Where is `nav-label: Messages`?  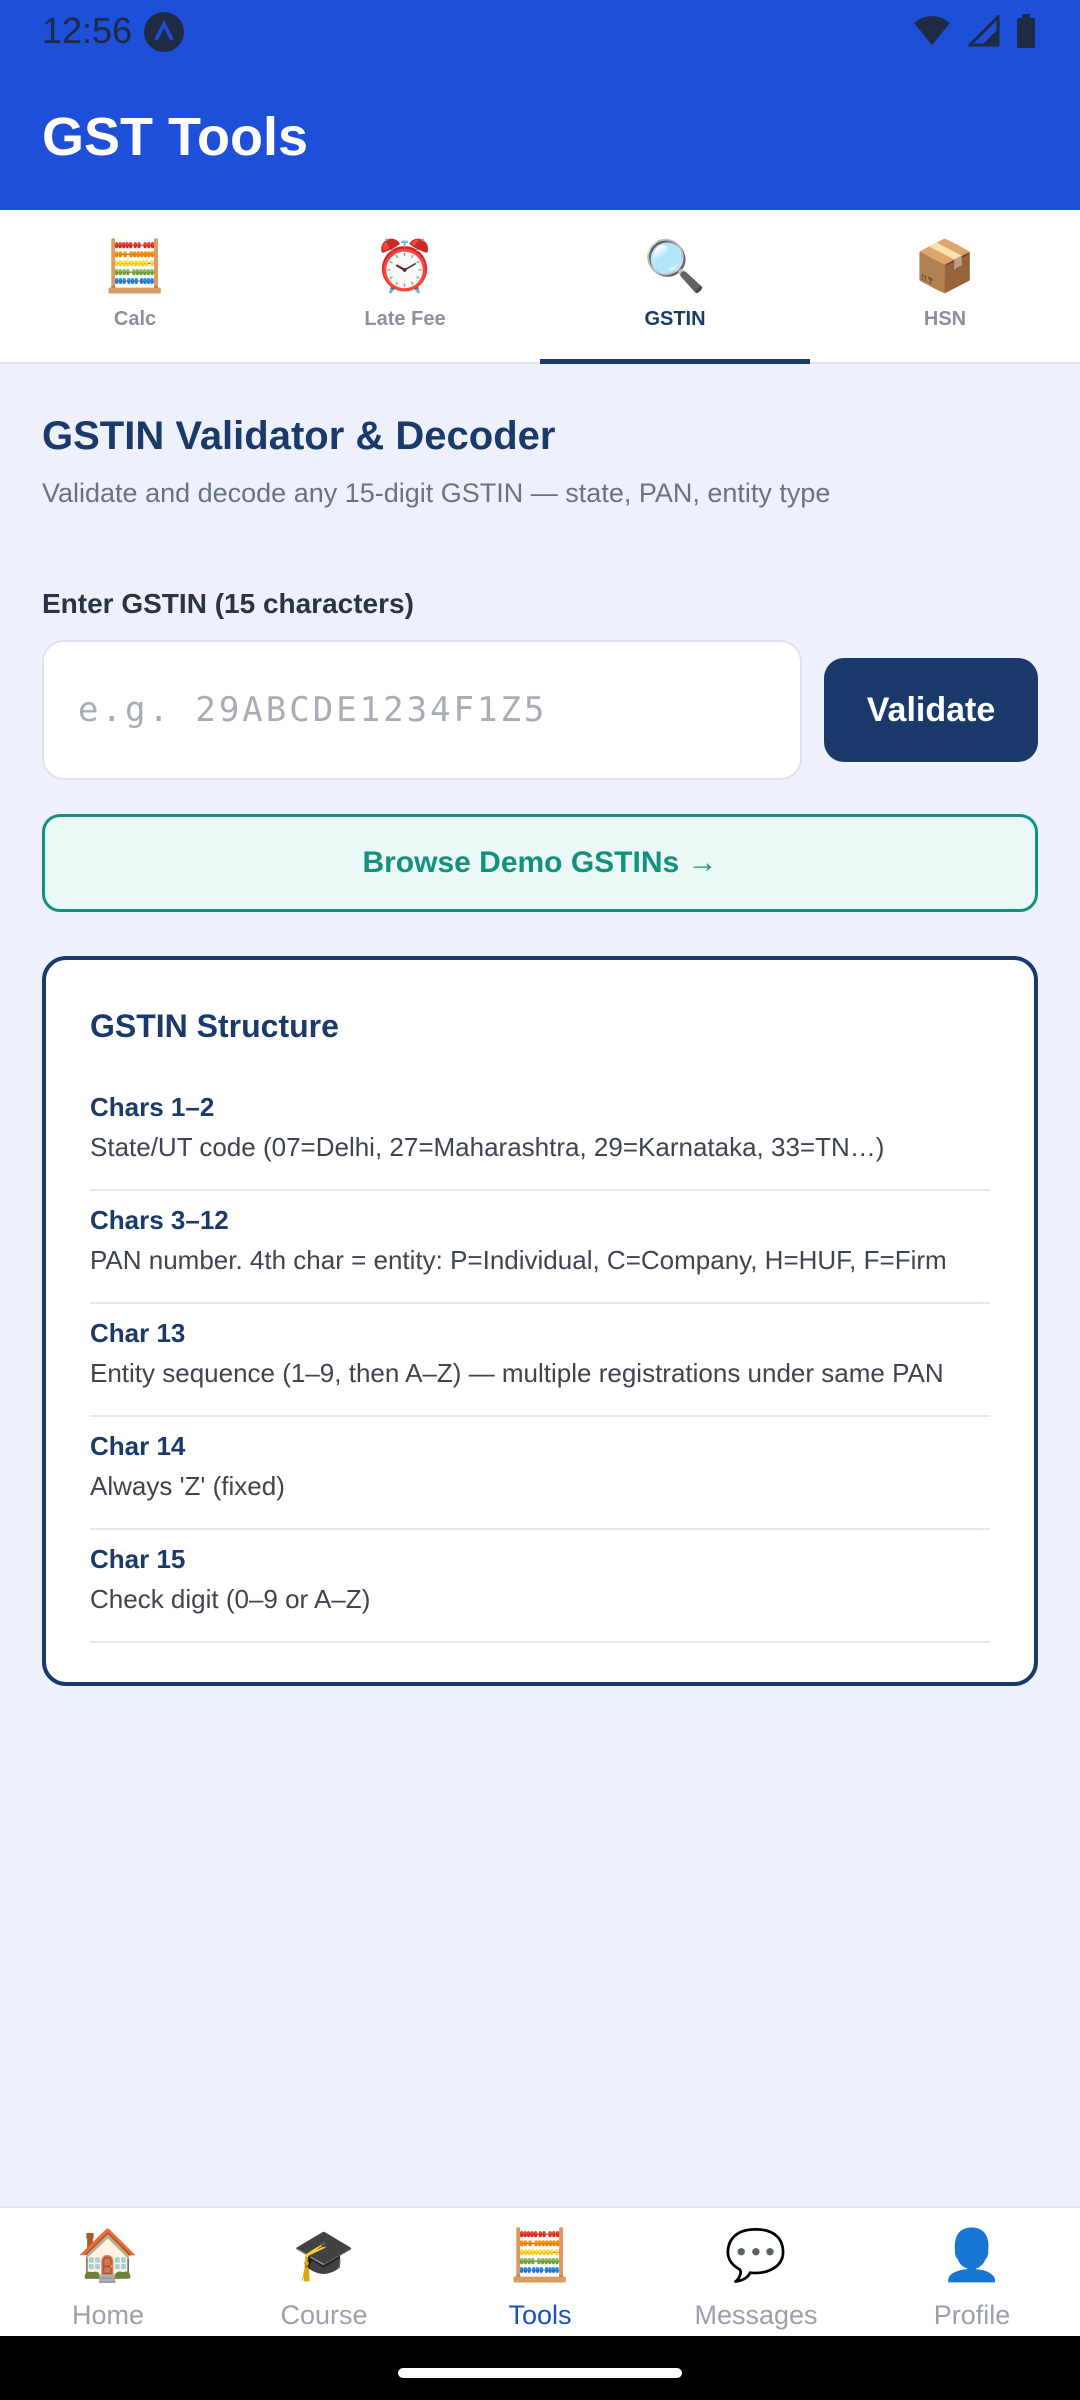 nav-label: Messages is located at coordinates (756, 2315).